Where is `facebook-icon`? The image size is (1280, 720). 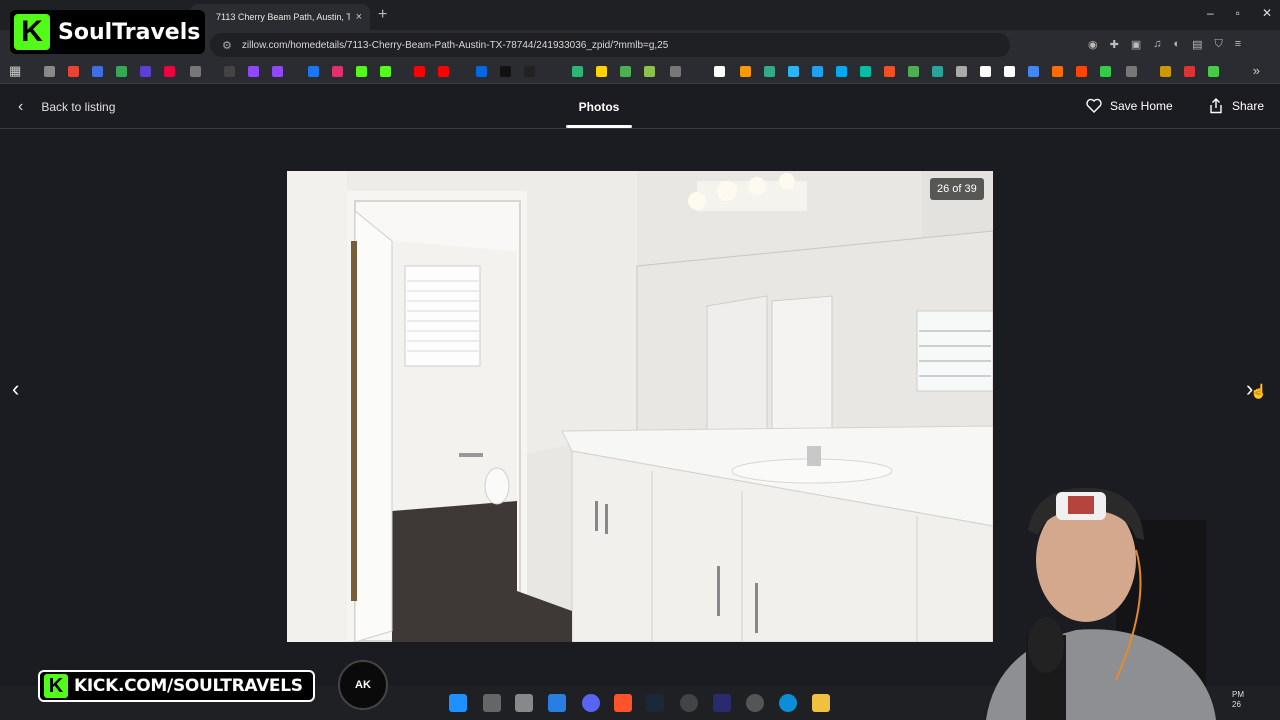
facebook-icon is located at coordinates (313, 71).